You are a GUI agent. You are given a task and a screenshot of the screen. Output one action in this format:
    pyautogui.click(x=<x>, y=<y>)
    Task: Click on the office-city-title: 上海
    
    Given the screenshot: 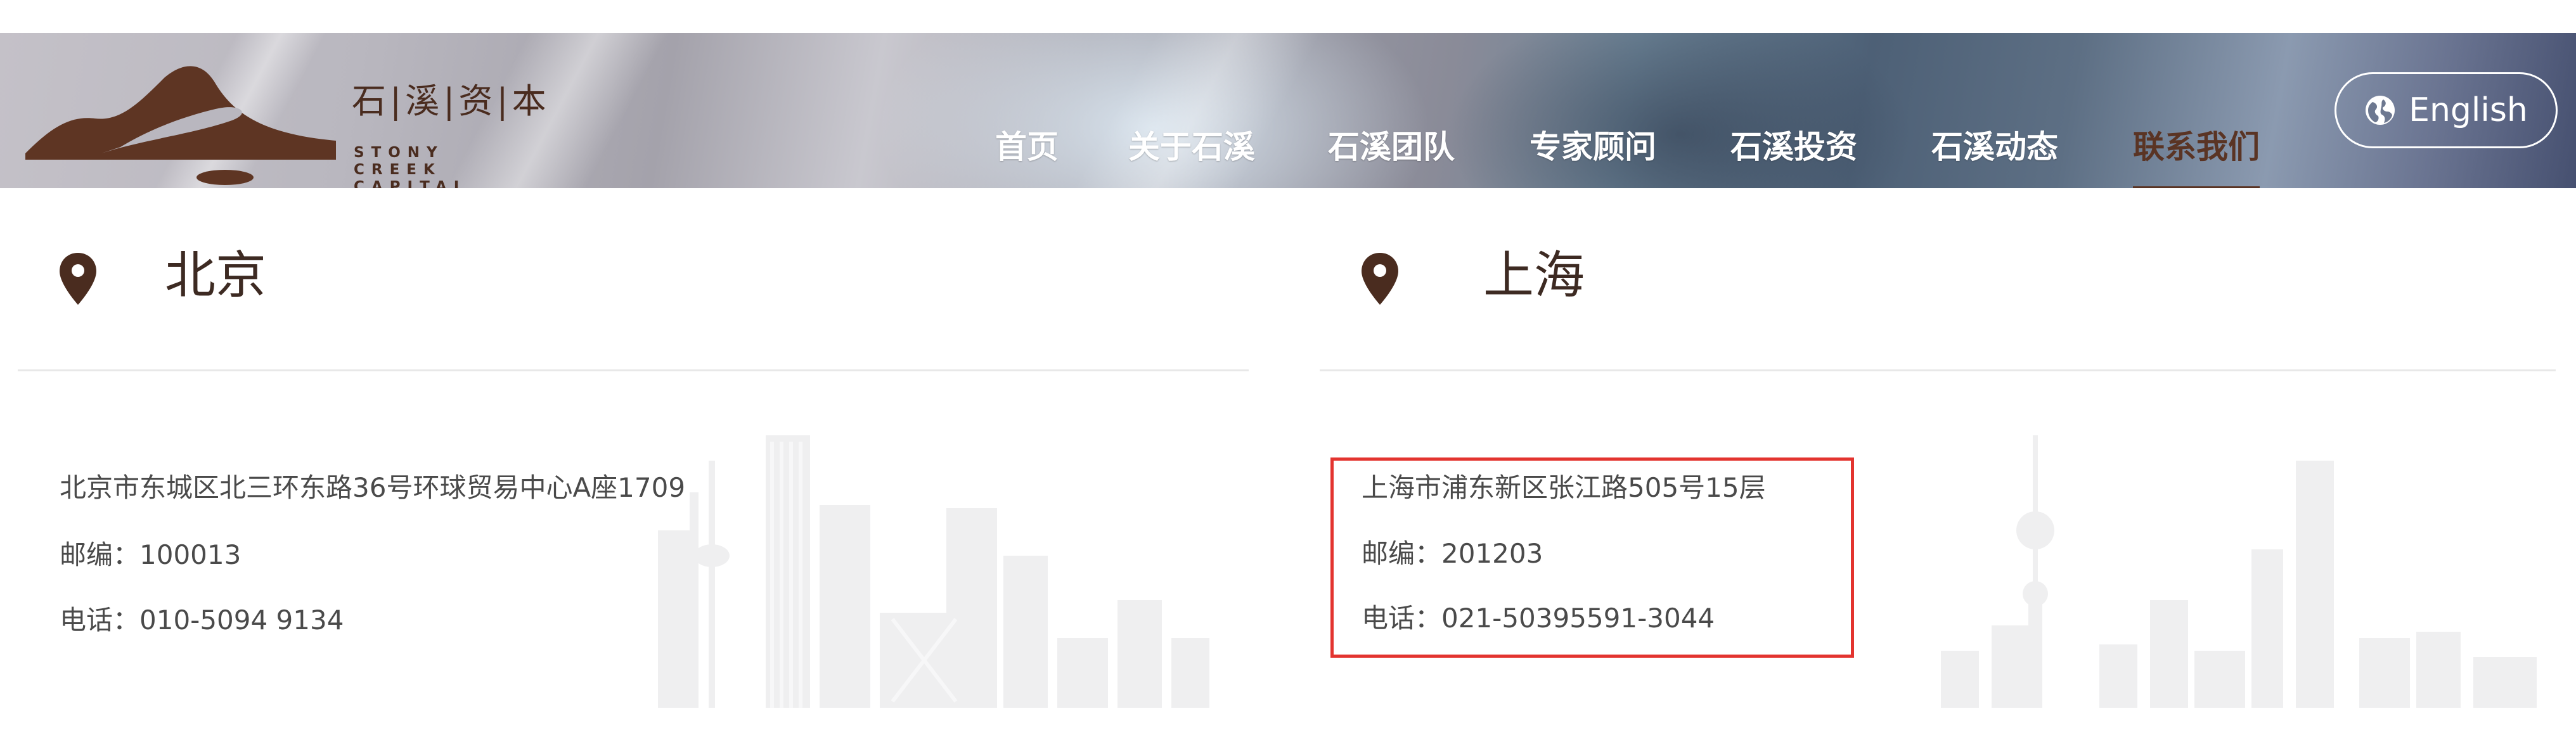 What is the action you would take?
    pyautogui.click(x=1534, y=275)
    